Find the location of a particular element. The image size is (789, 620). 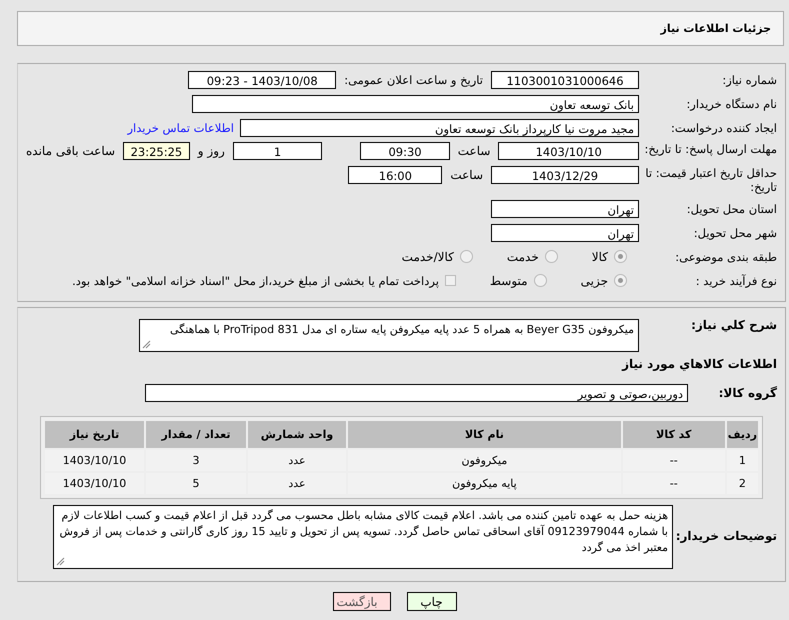

buyer-field: بانک توسعه تعاون is located at coordinates (415, 103).